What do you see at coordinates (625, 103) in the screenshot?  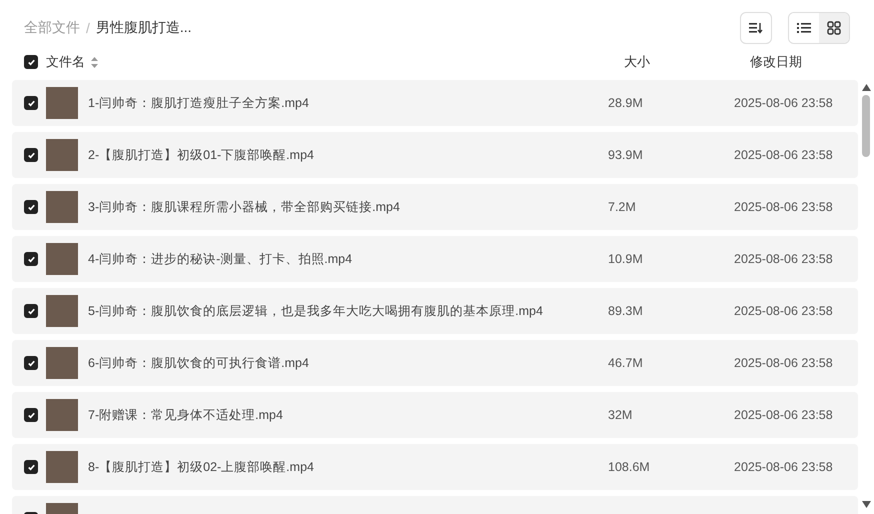 I see `file-size: 28.9M` at bounding box center [625, 103].